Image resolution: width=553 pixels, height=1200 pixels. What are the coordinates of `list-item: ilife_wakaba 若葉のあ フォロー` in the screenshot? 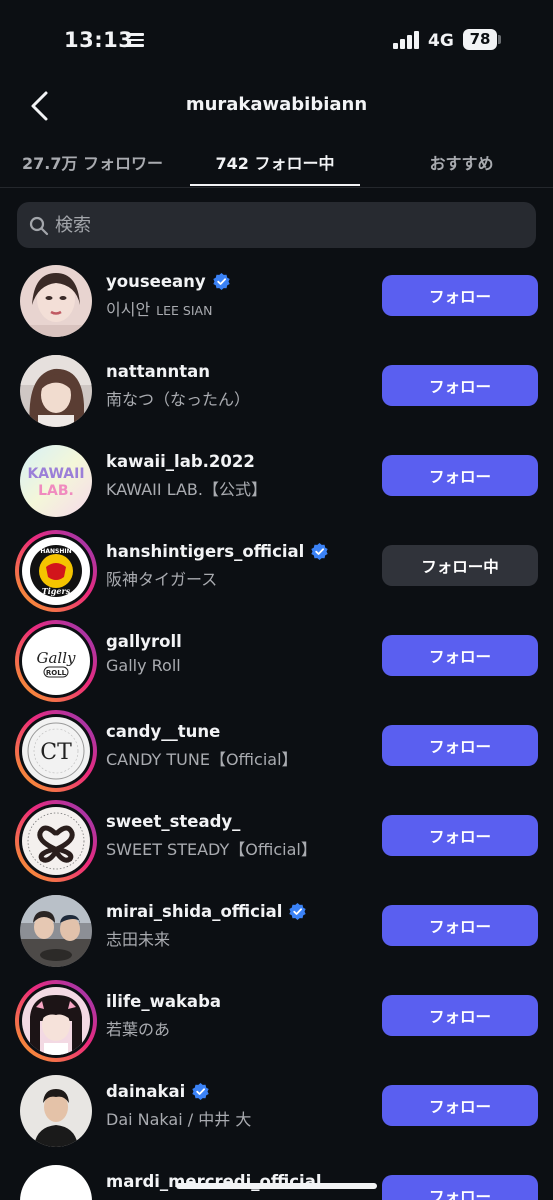 It's located at (276, 1016).